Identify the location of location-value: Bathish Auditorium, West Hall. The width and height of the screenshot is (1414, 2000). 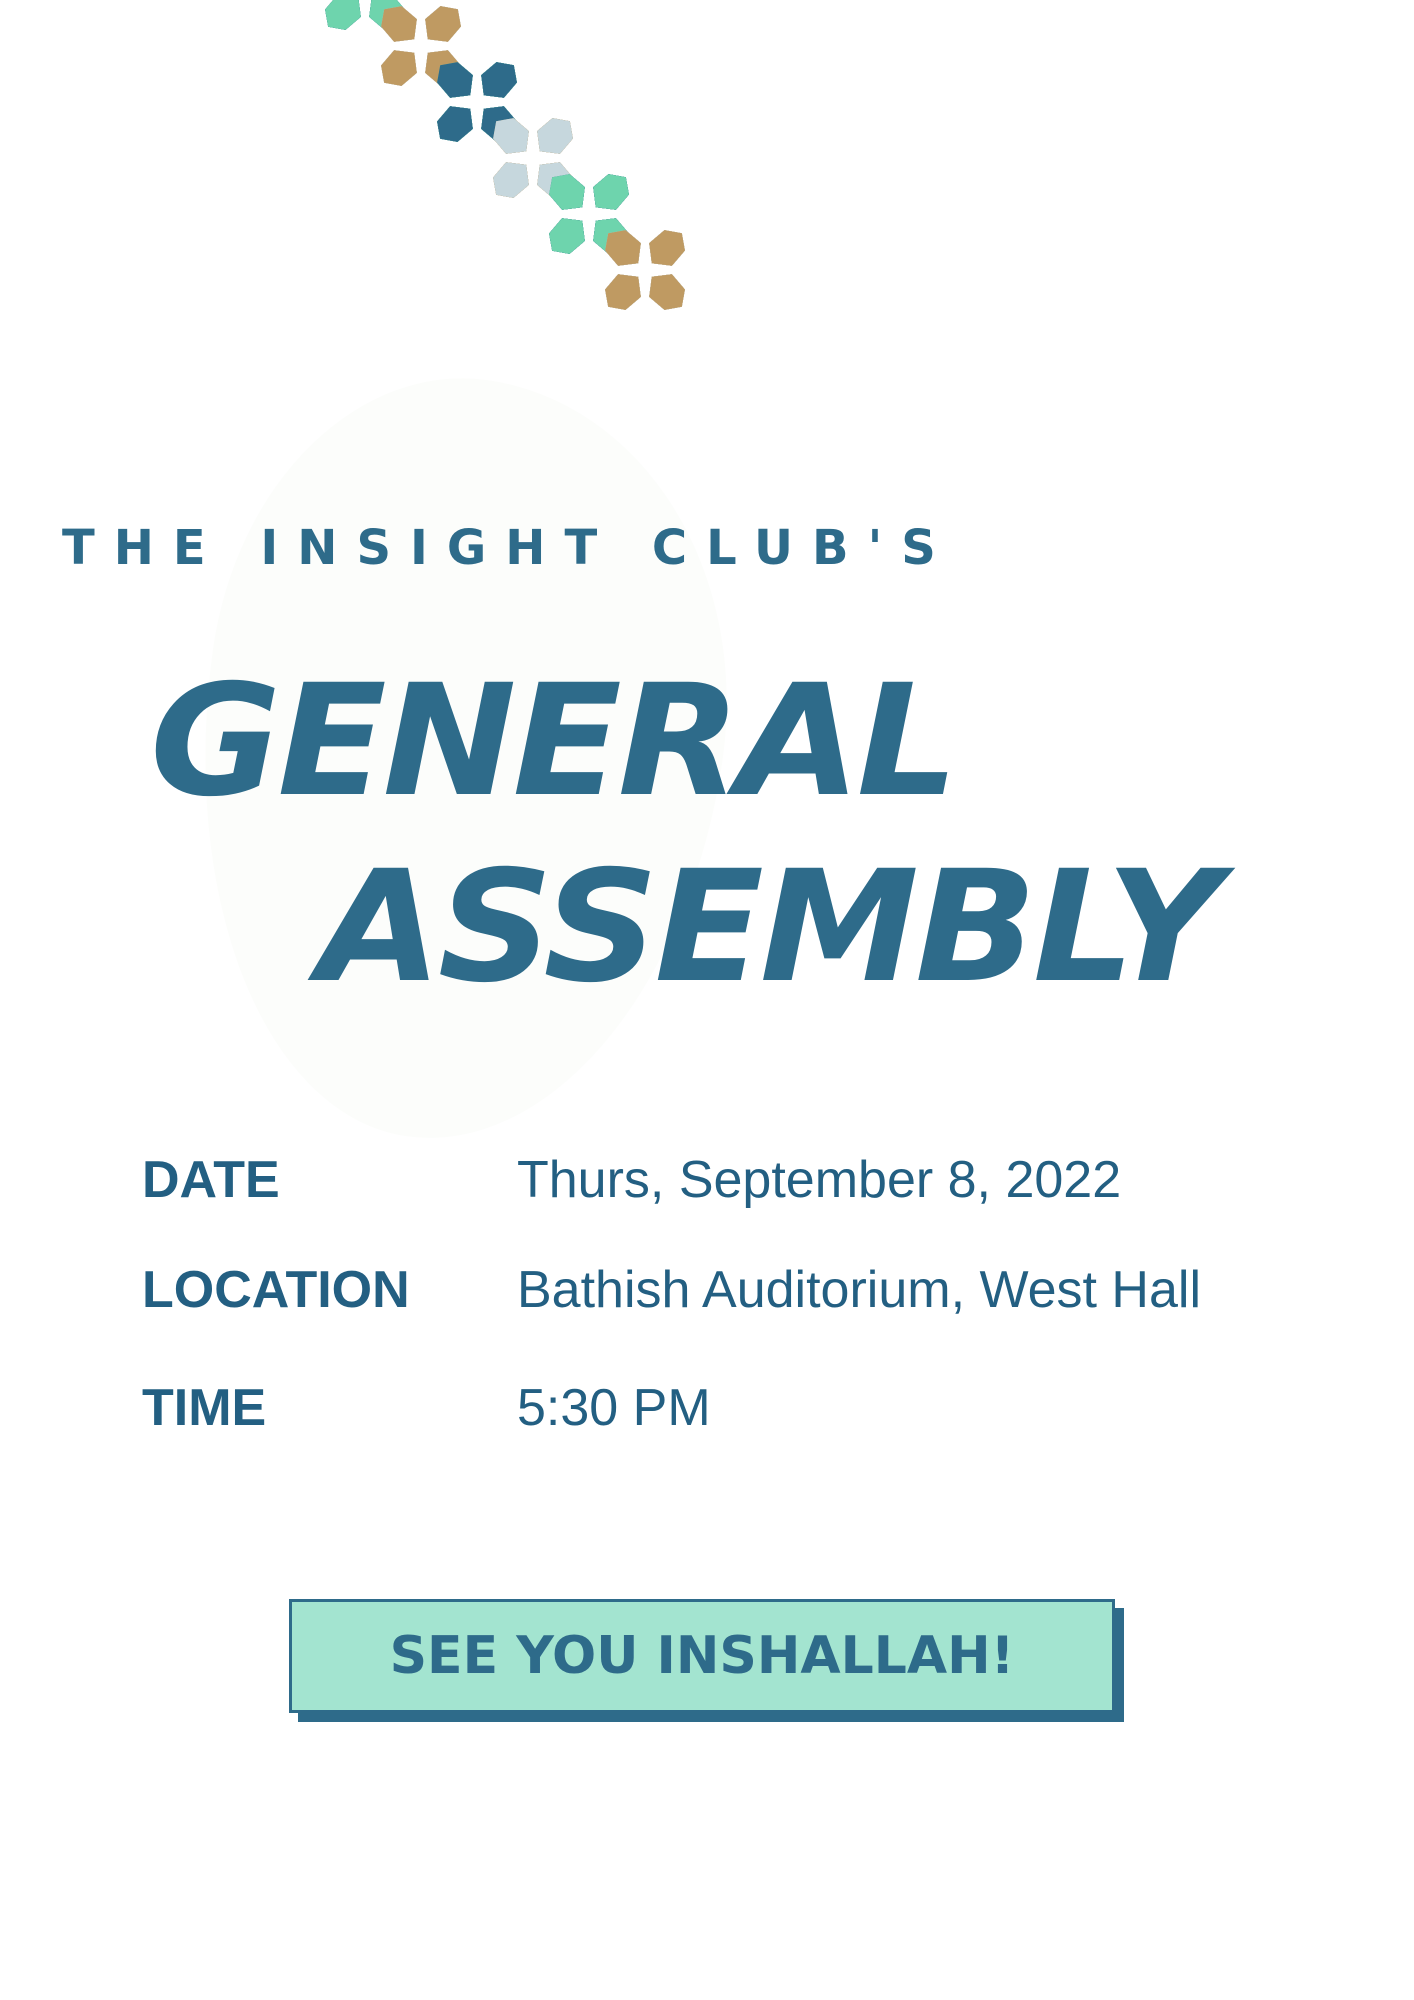
(859, 1290).